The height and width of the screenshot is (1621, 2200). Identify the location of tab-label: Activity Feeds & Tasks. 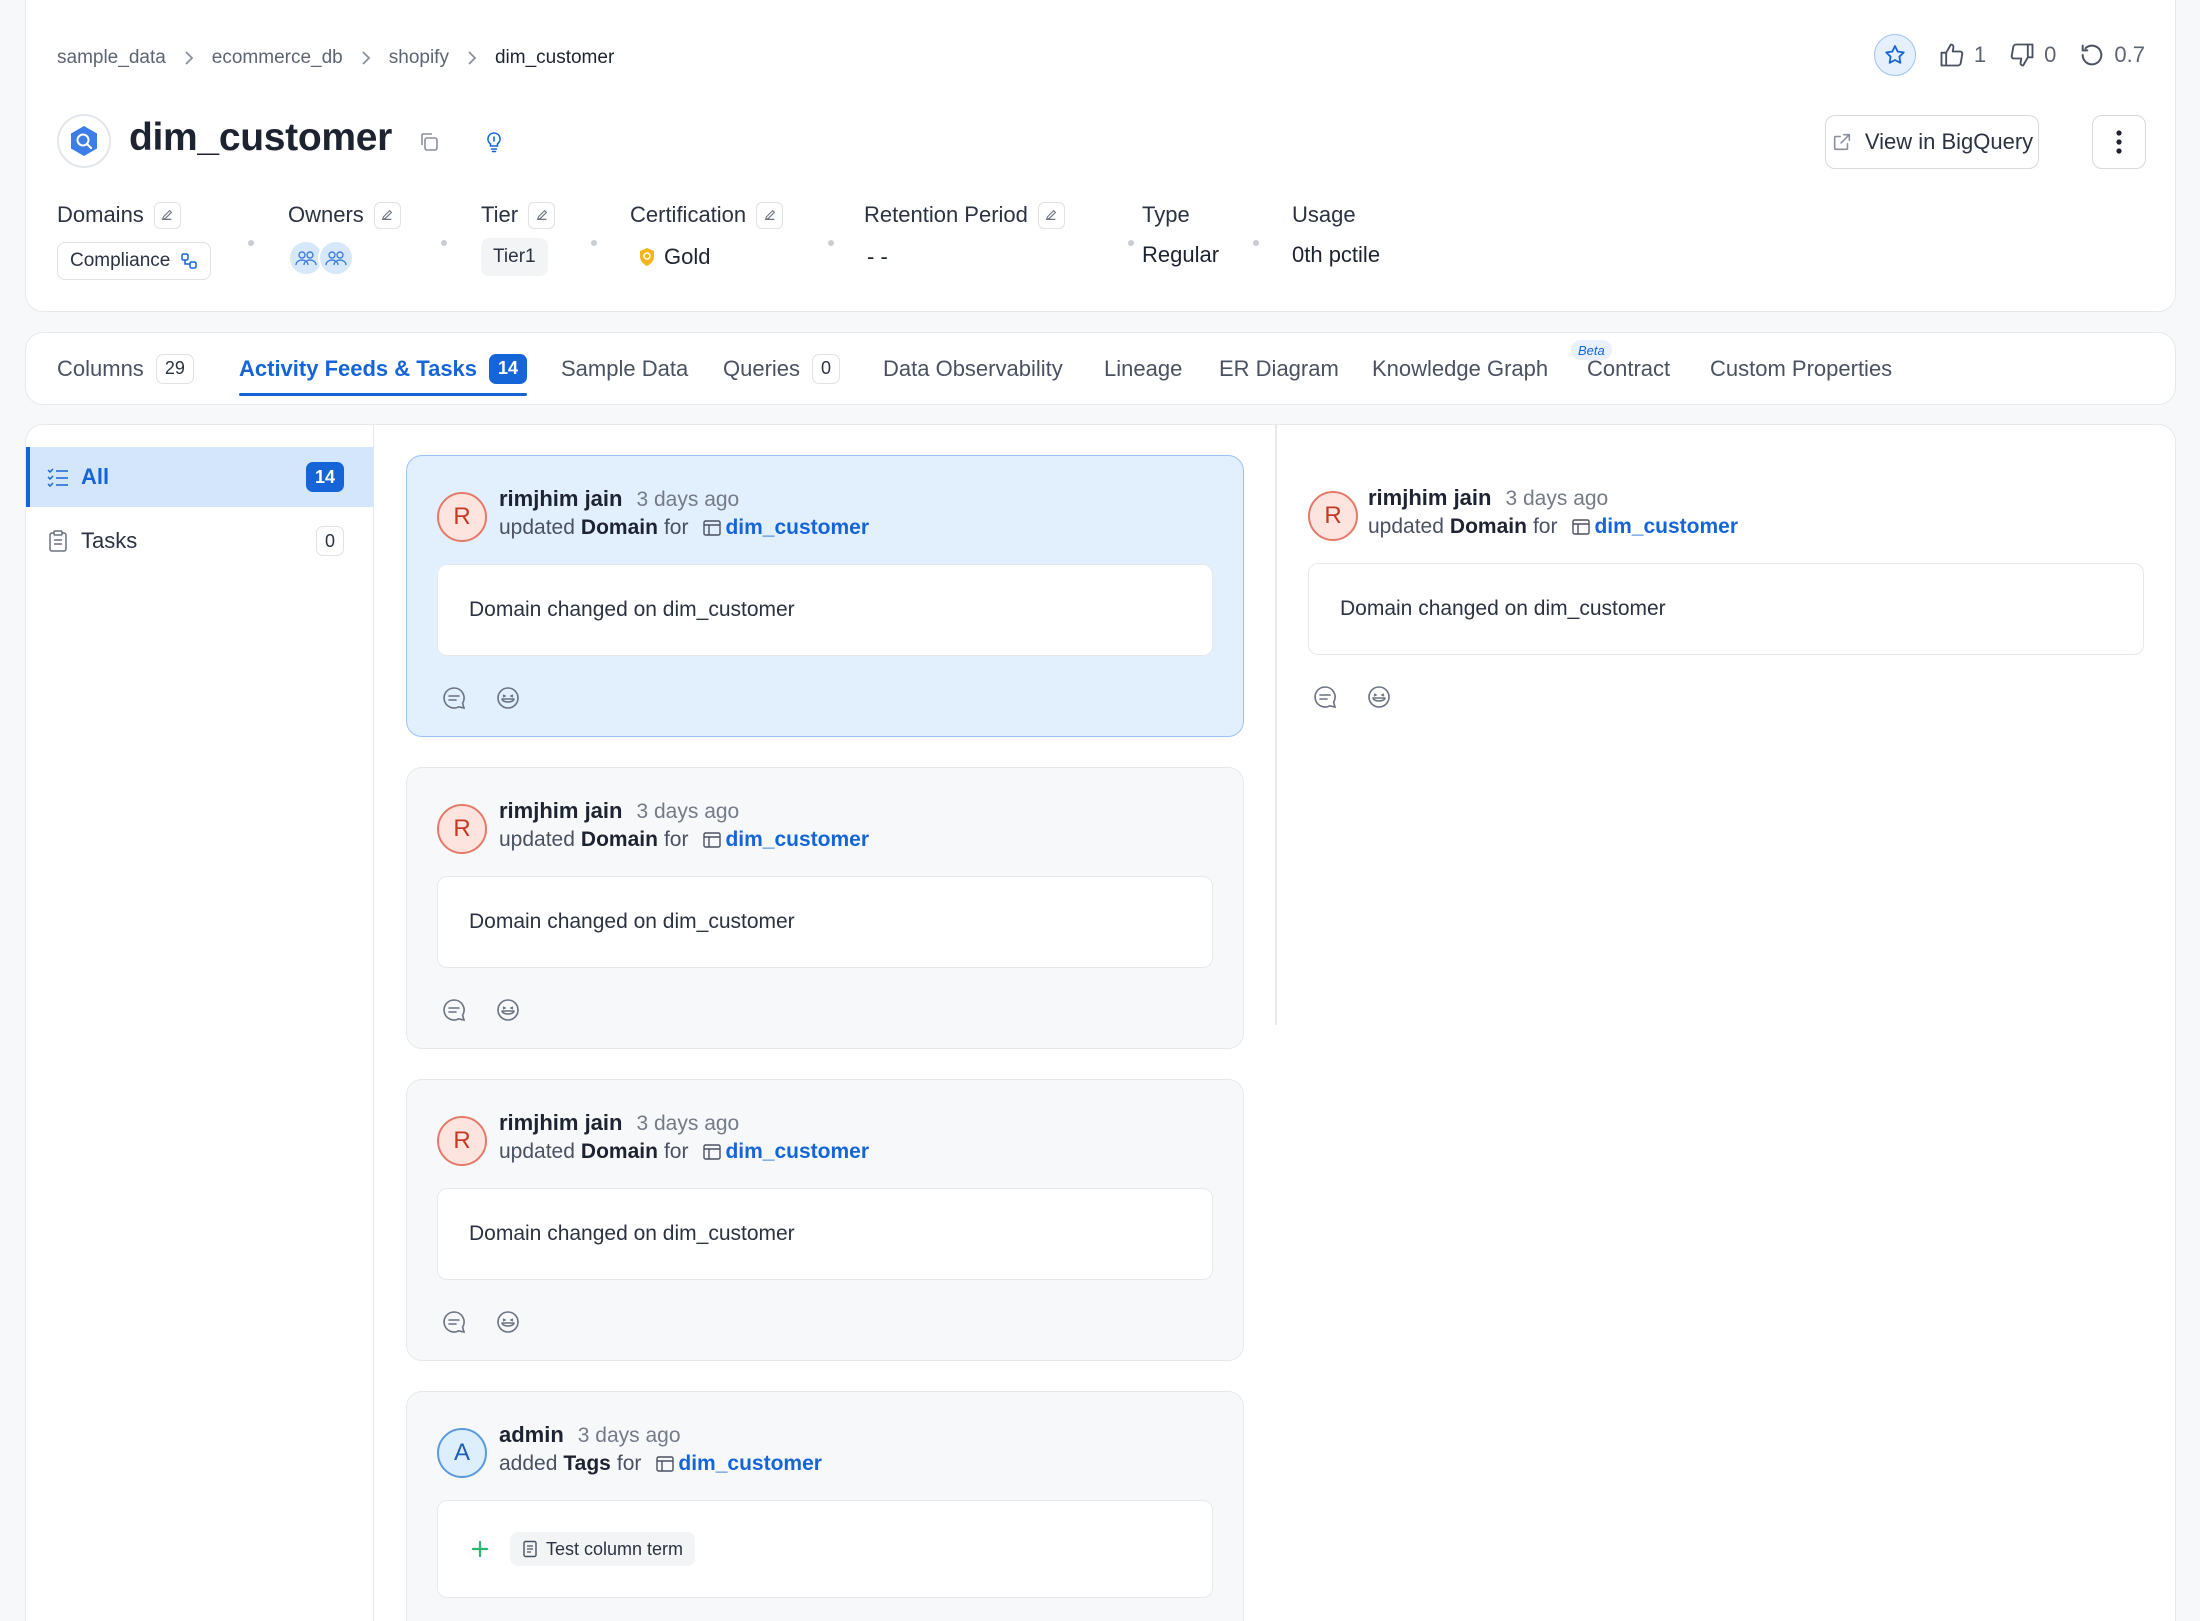
(358, 368).